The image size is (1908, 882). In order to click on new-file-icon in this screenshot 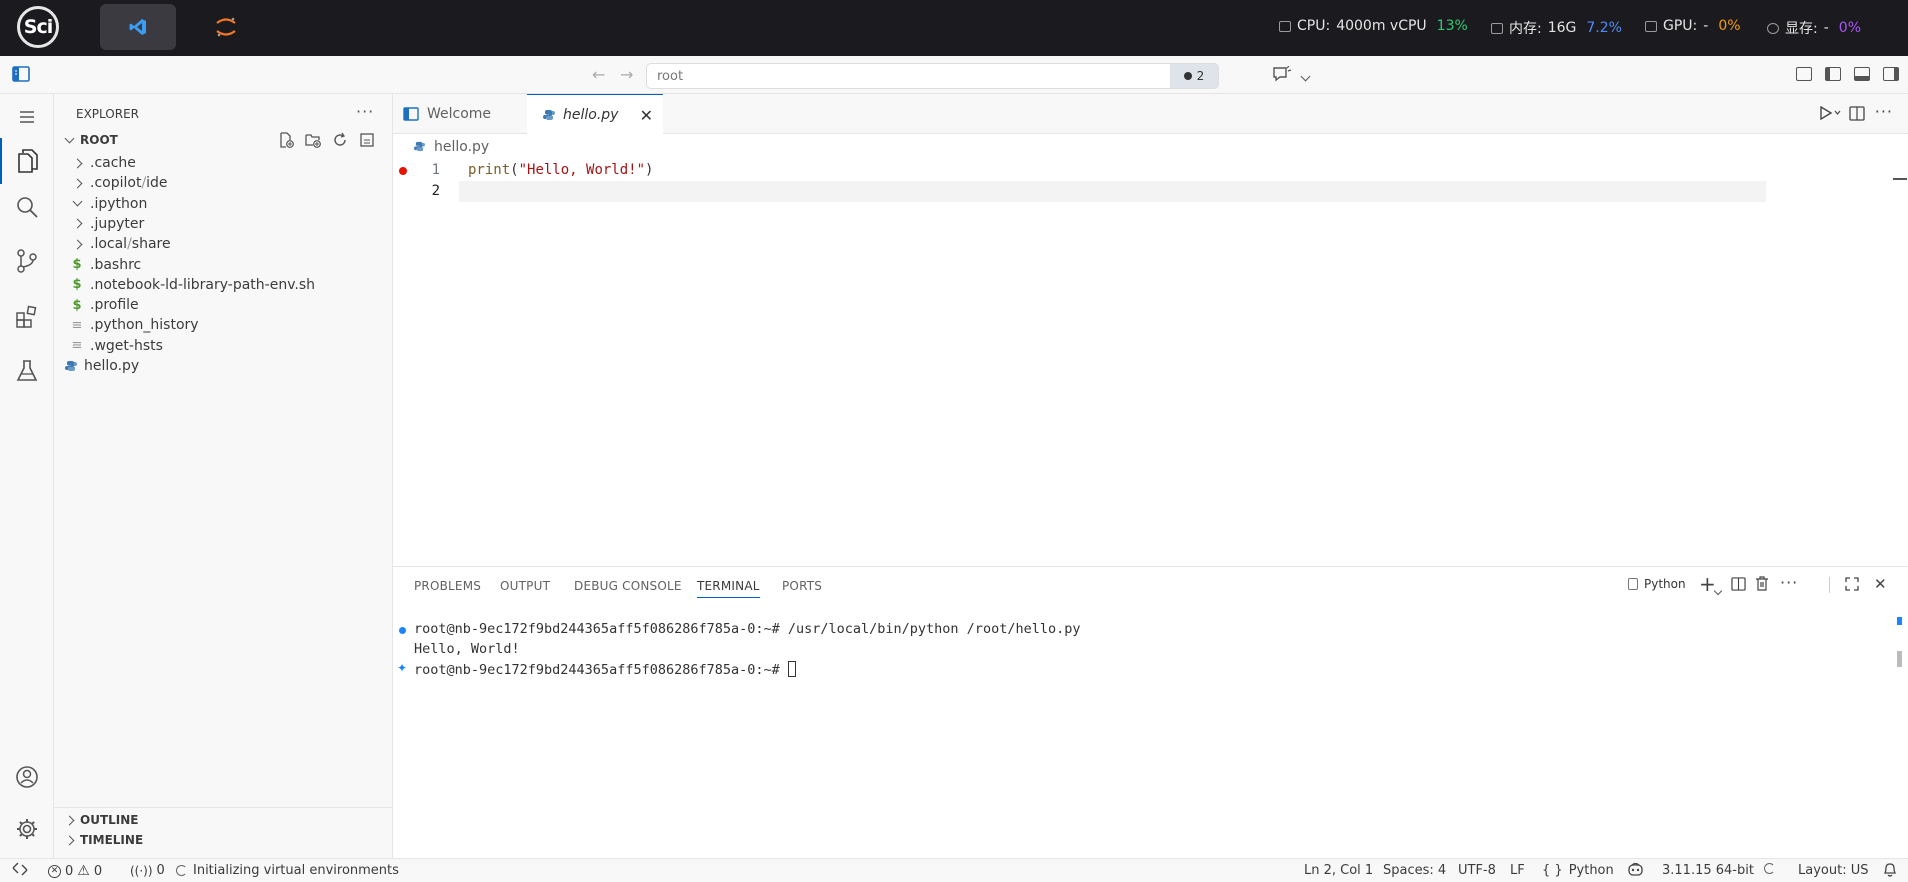, I will do `click(286, 140)`.